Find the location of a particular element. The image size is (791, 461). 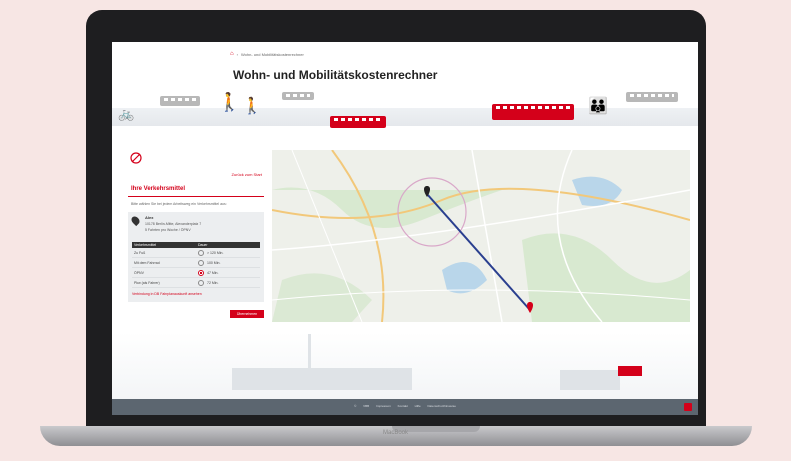

mode-row-car: Pkw (als Fahrer) 72 Min. is located at coordinates (196, 283).